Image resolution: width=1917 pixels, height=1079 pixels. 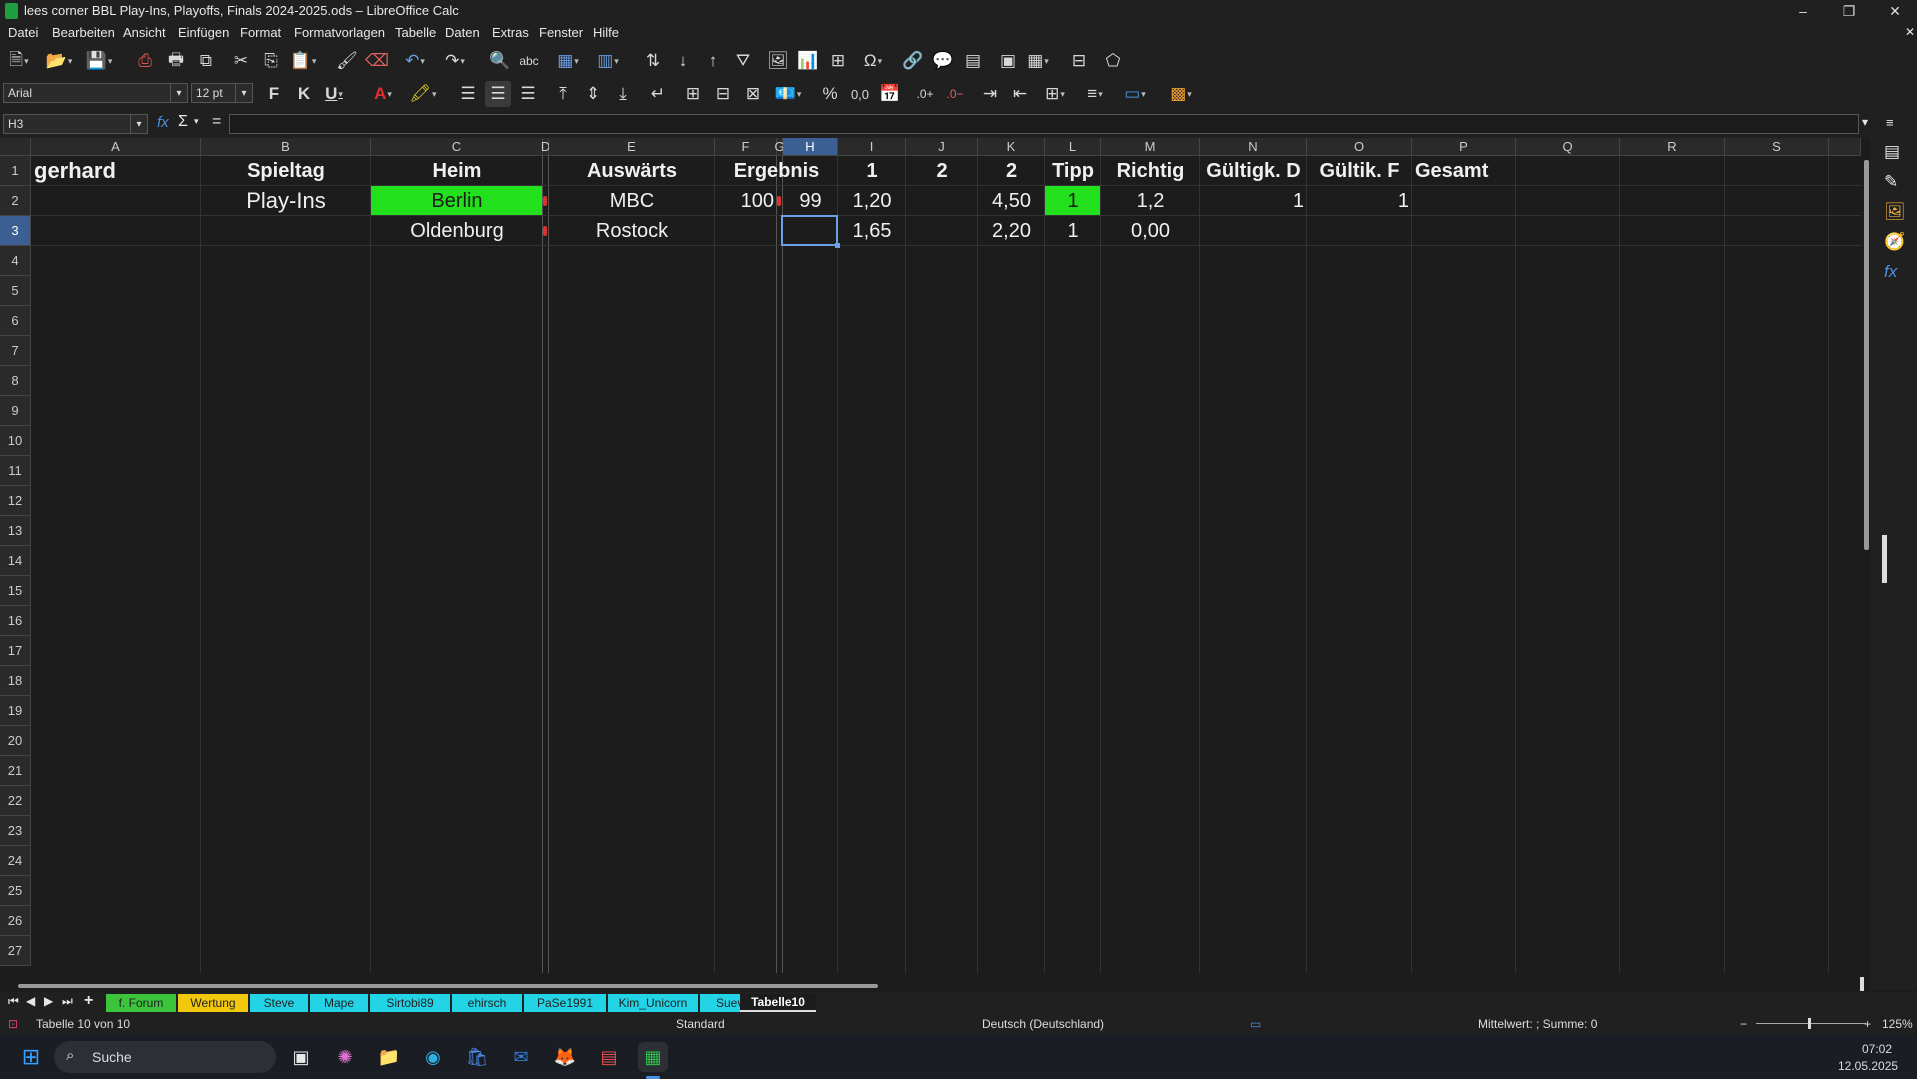 I want to click on align-bottom-icon: ⤓, so click(x=623, y=94).